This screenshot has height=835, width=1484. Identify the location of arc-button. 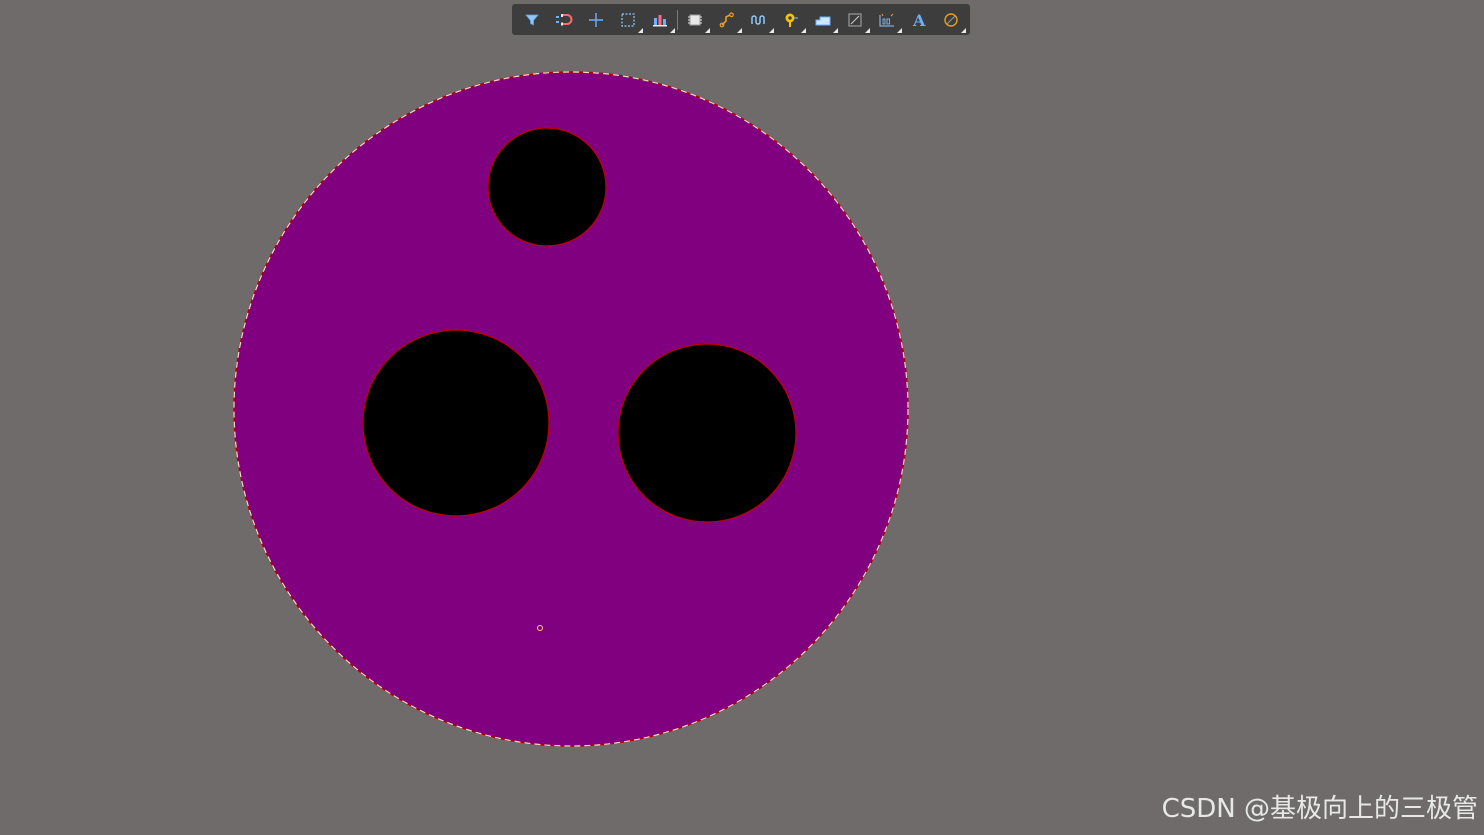
(951, 19).